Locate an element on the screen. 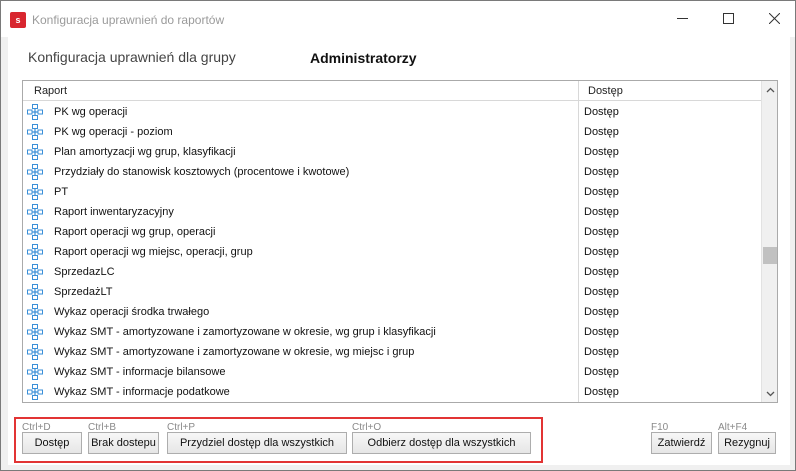 Image resolution: width=796 pixels, height=471 pixels. minimize-icon is located at coordinates (682, 18).